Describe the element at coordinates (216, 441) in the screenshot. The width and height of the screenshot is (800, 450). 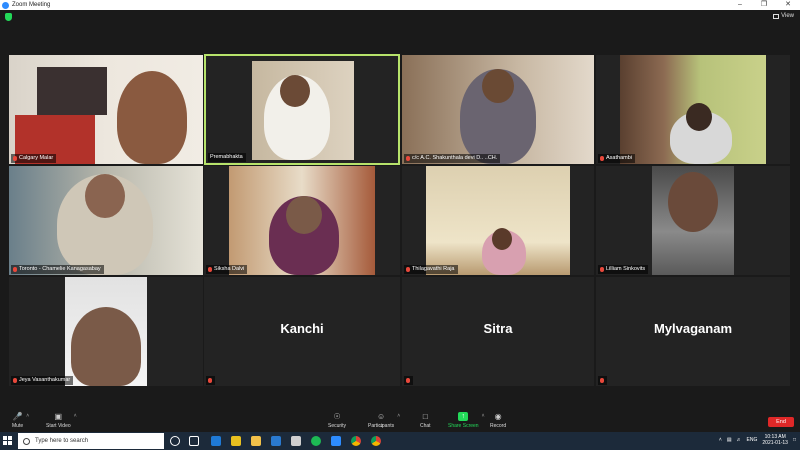
I see `edge-browser-icon` at that location.